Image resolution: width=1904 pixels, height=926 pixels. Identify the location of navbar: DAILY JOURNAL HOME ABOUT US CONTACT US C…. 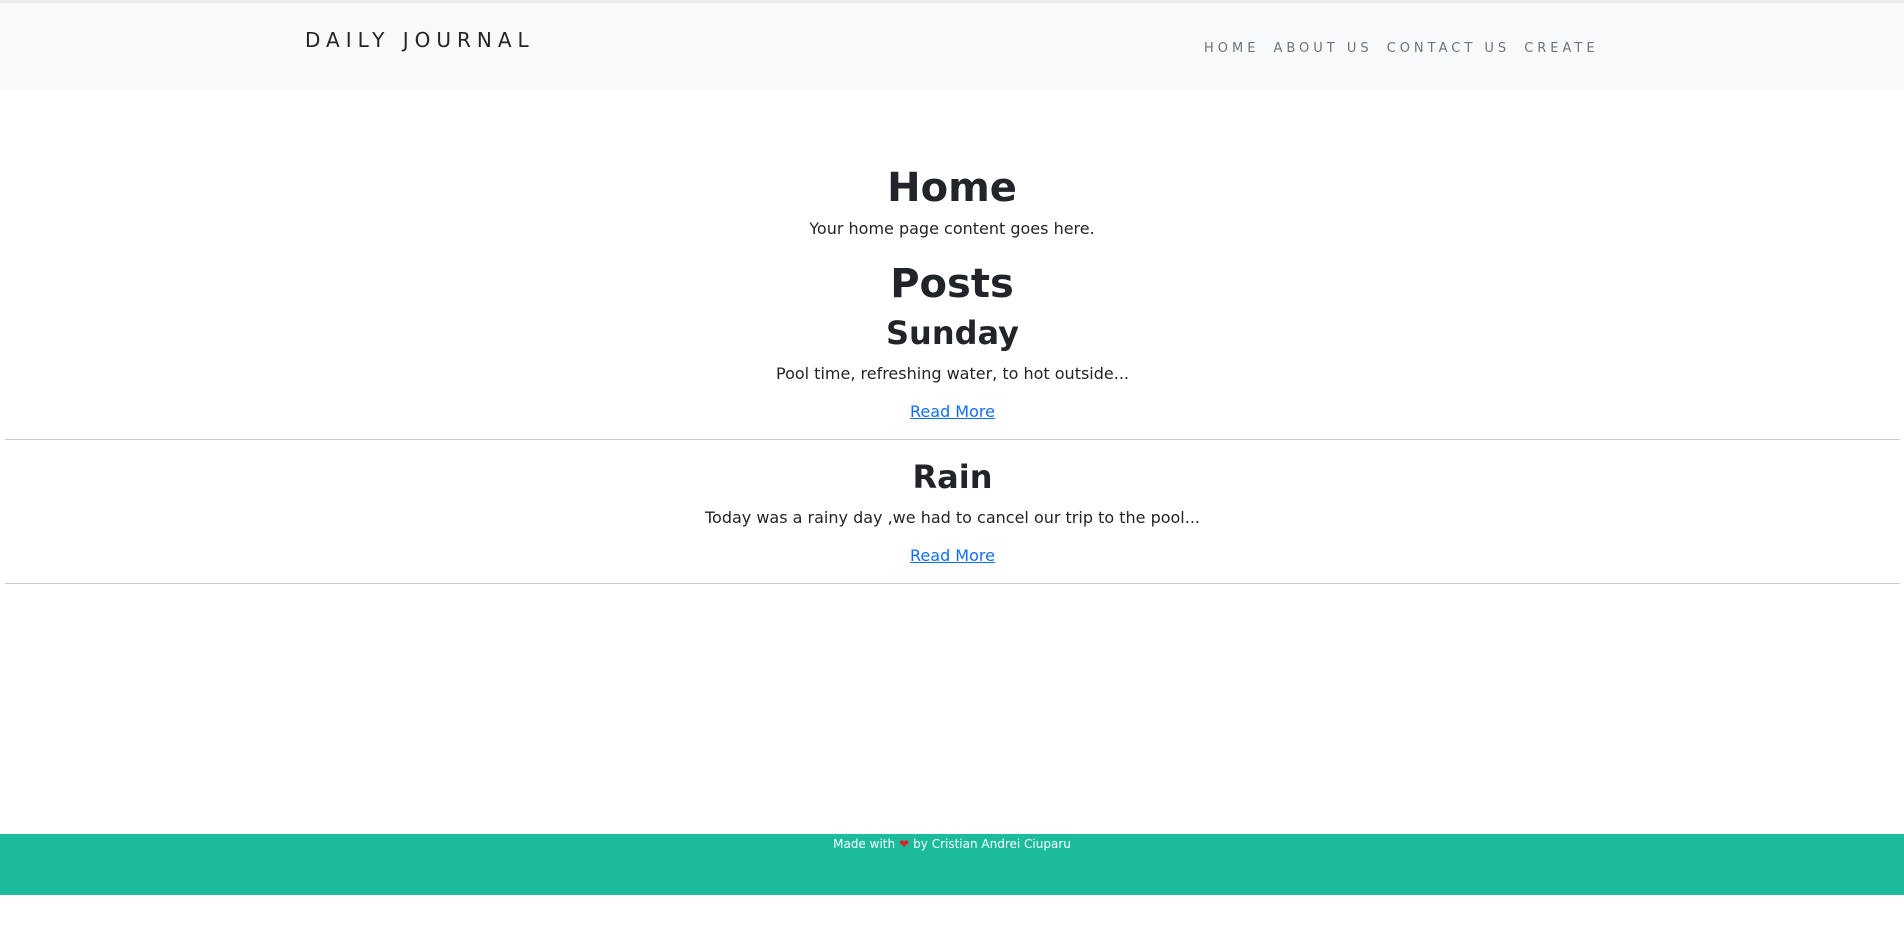
(952, 46).